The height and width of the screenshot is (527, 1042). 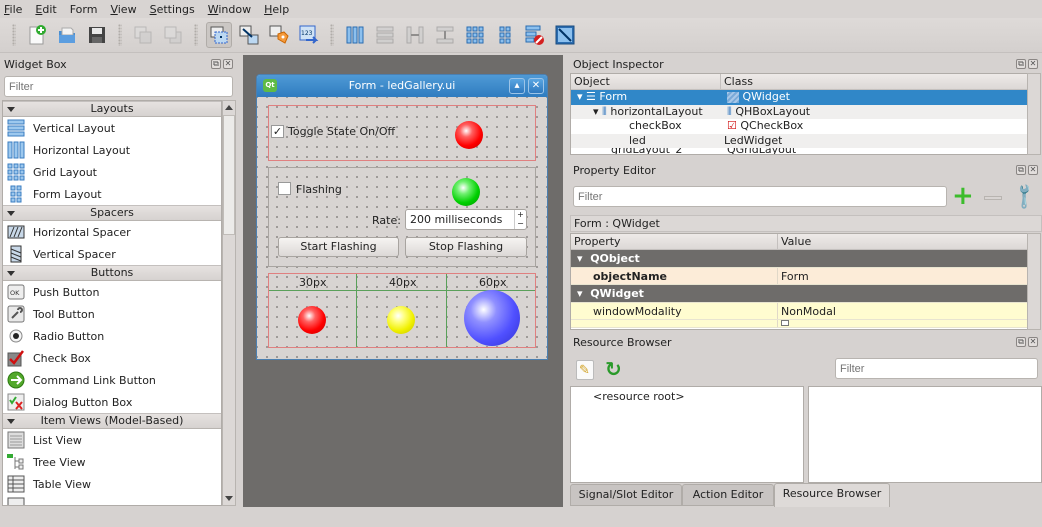 What do you see at coordinates (112, 150) in the screenshot?
I see `widget-item-horizontal-layout: Horizontal Layout` at bounding box center [112, 150].